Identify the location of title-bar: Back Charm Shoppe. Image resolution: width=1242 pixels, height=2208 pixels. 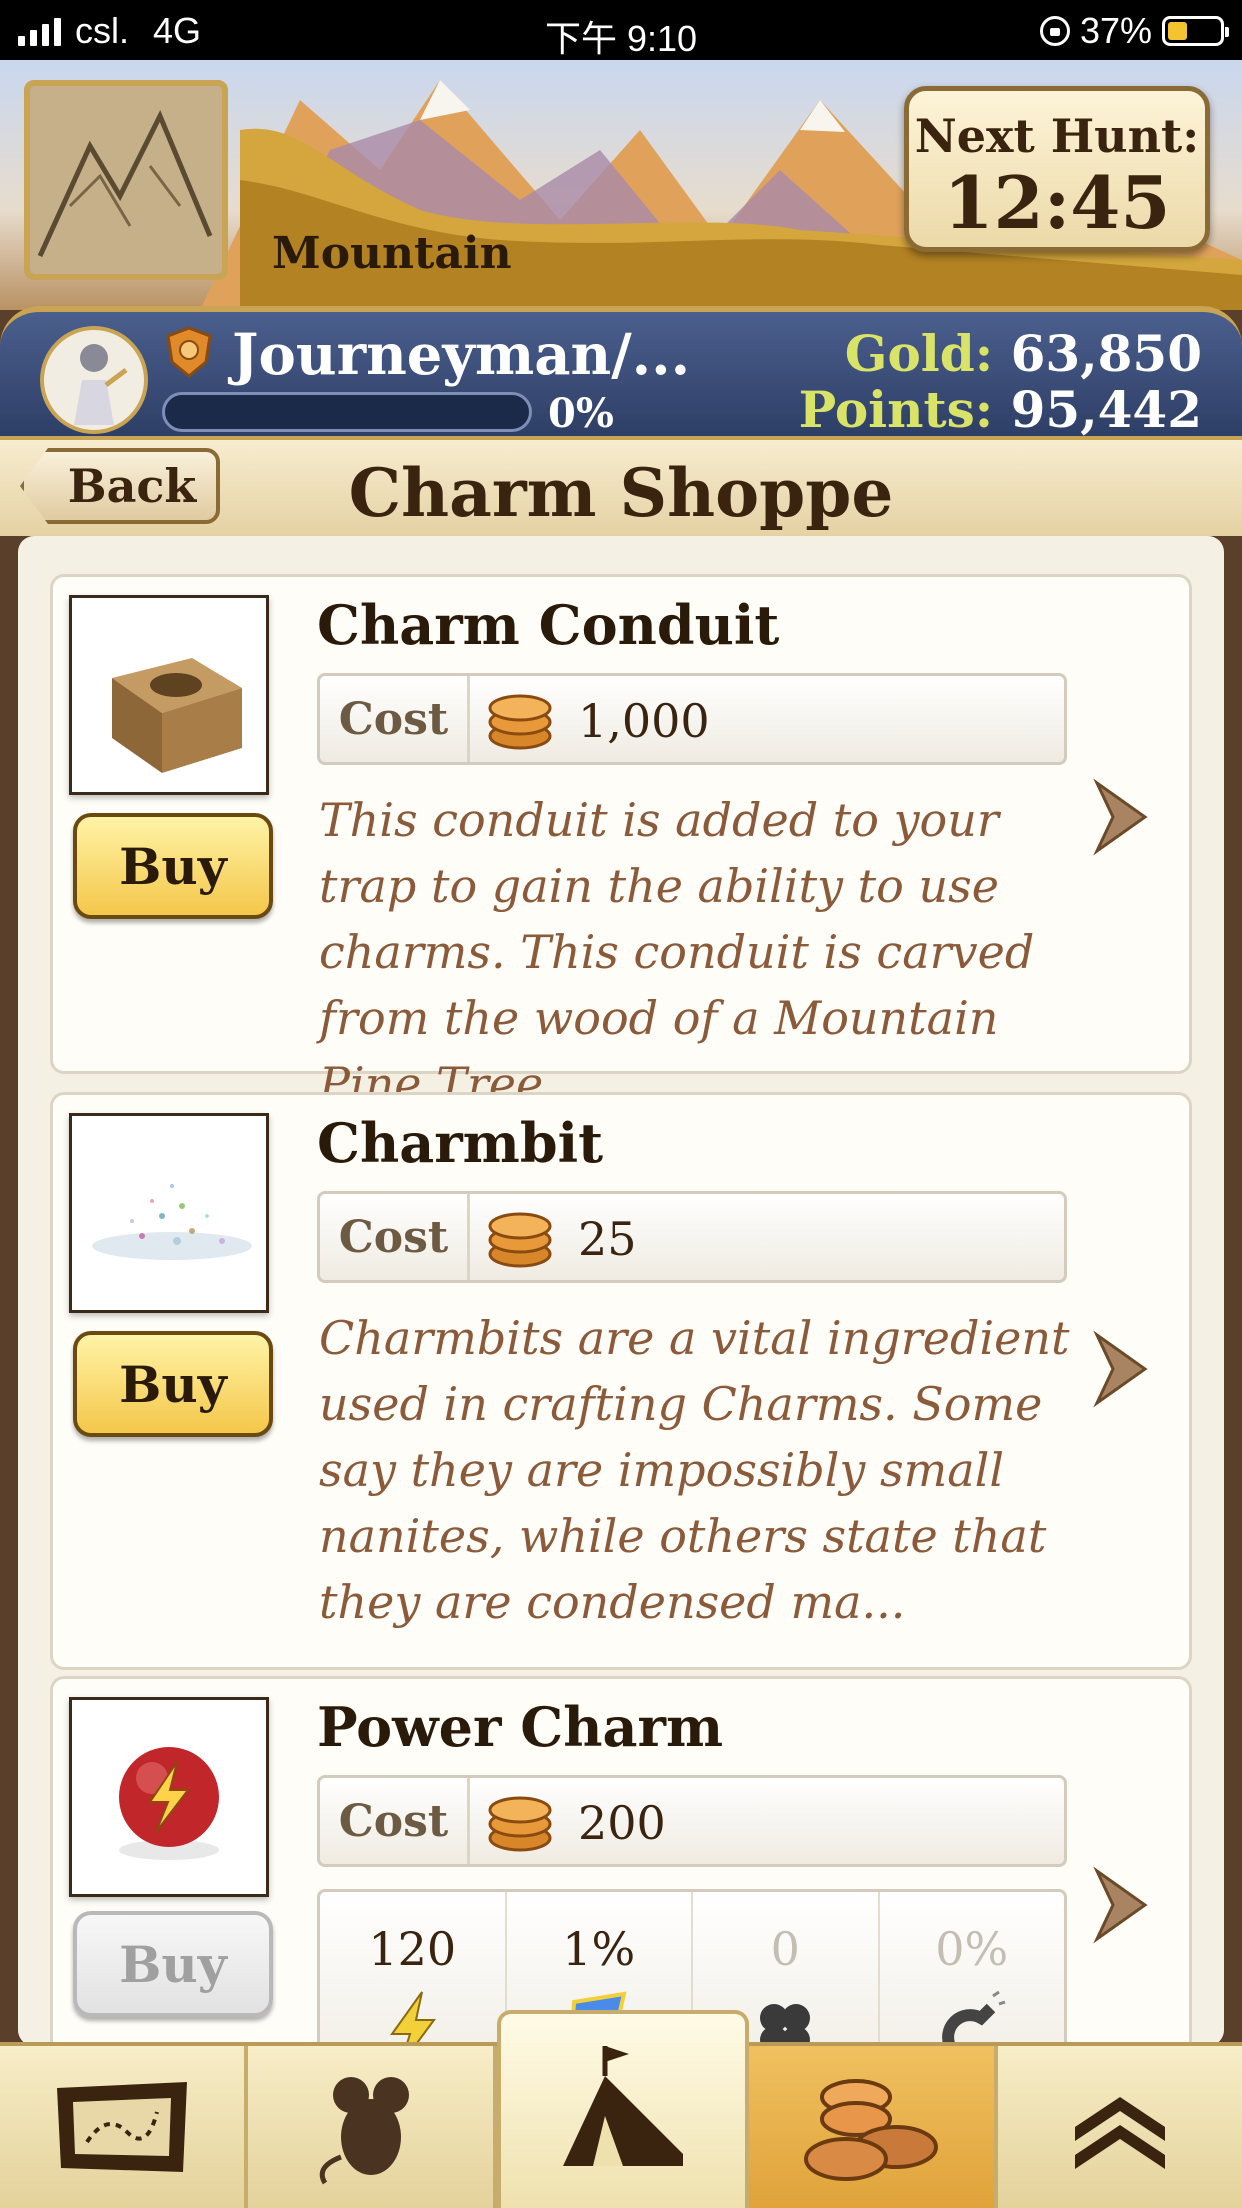
(621, 488).